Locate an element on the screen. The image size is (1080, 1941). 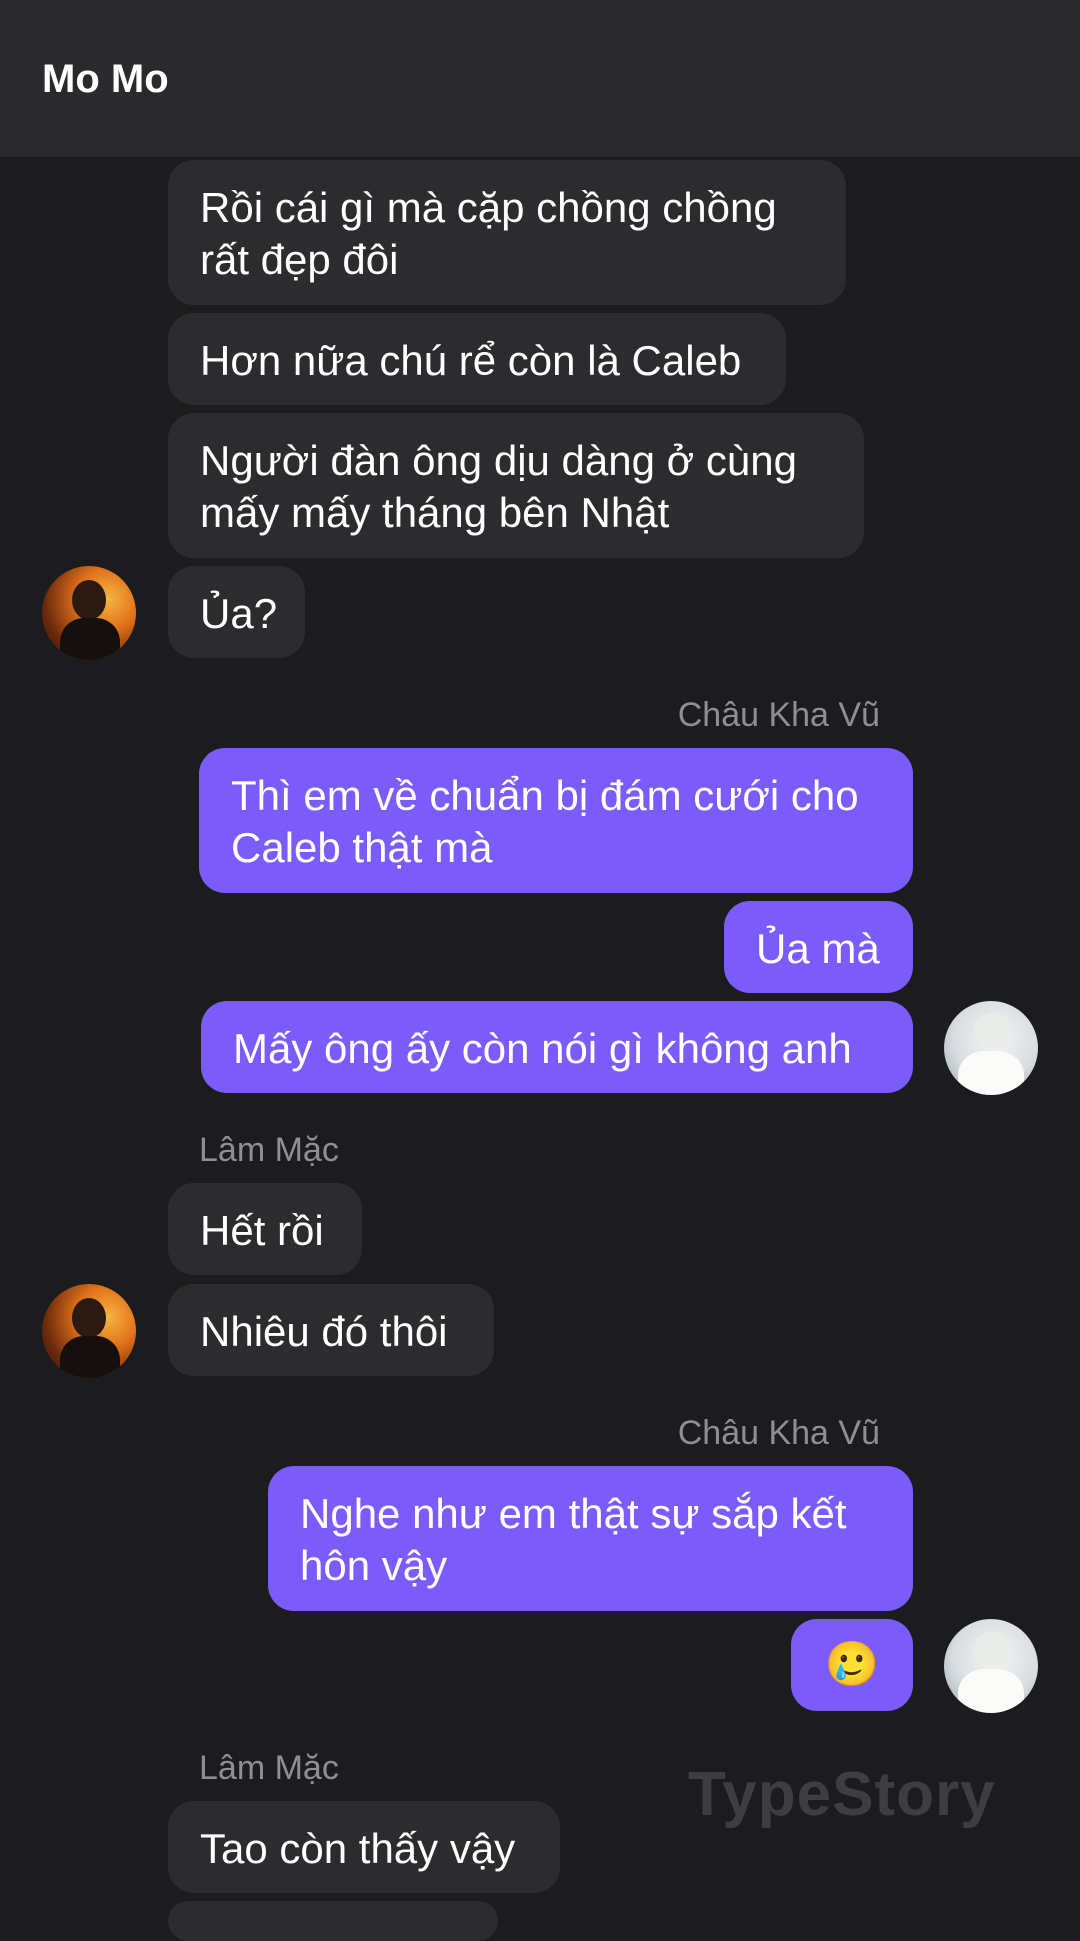
message-bubble-incoming-partial is located at coordinates (333, 1921).